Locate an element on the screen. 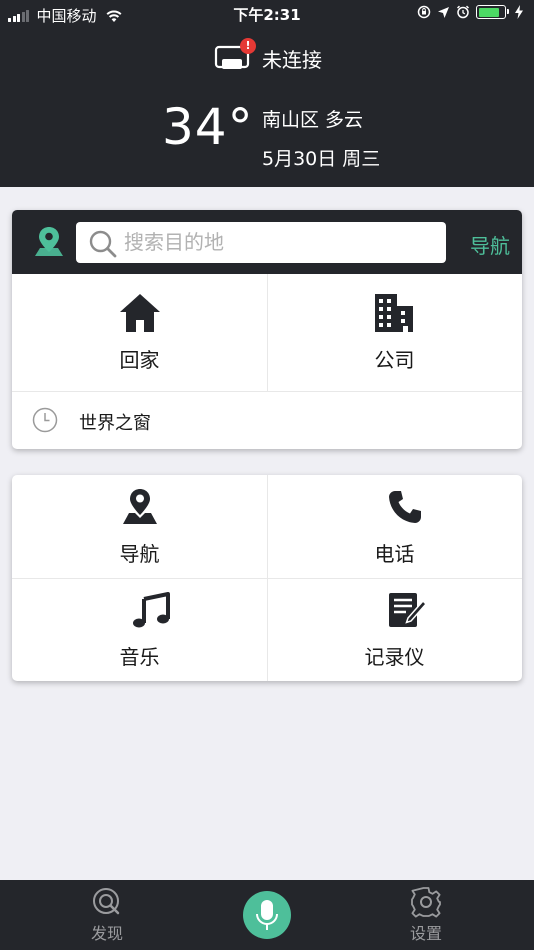  recorder-label: 记录仪 is located at coordinates (394, 657).